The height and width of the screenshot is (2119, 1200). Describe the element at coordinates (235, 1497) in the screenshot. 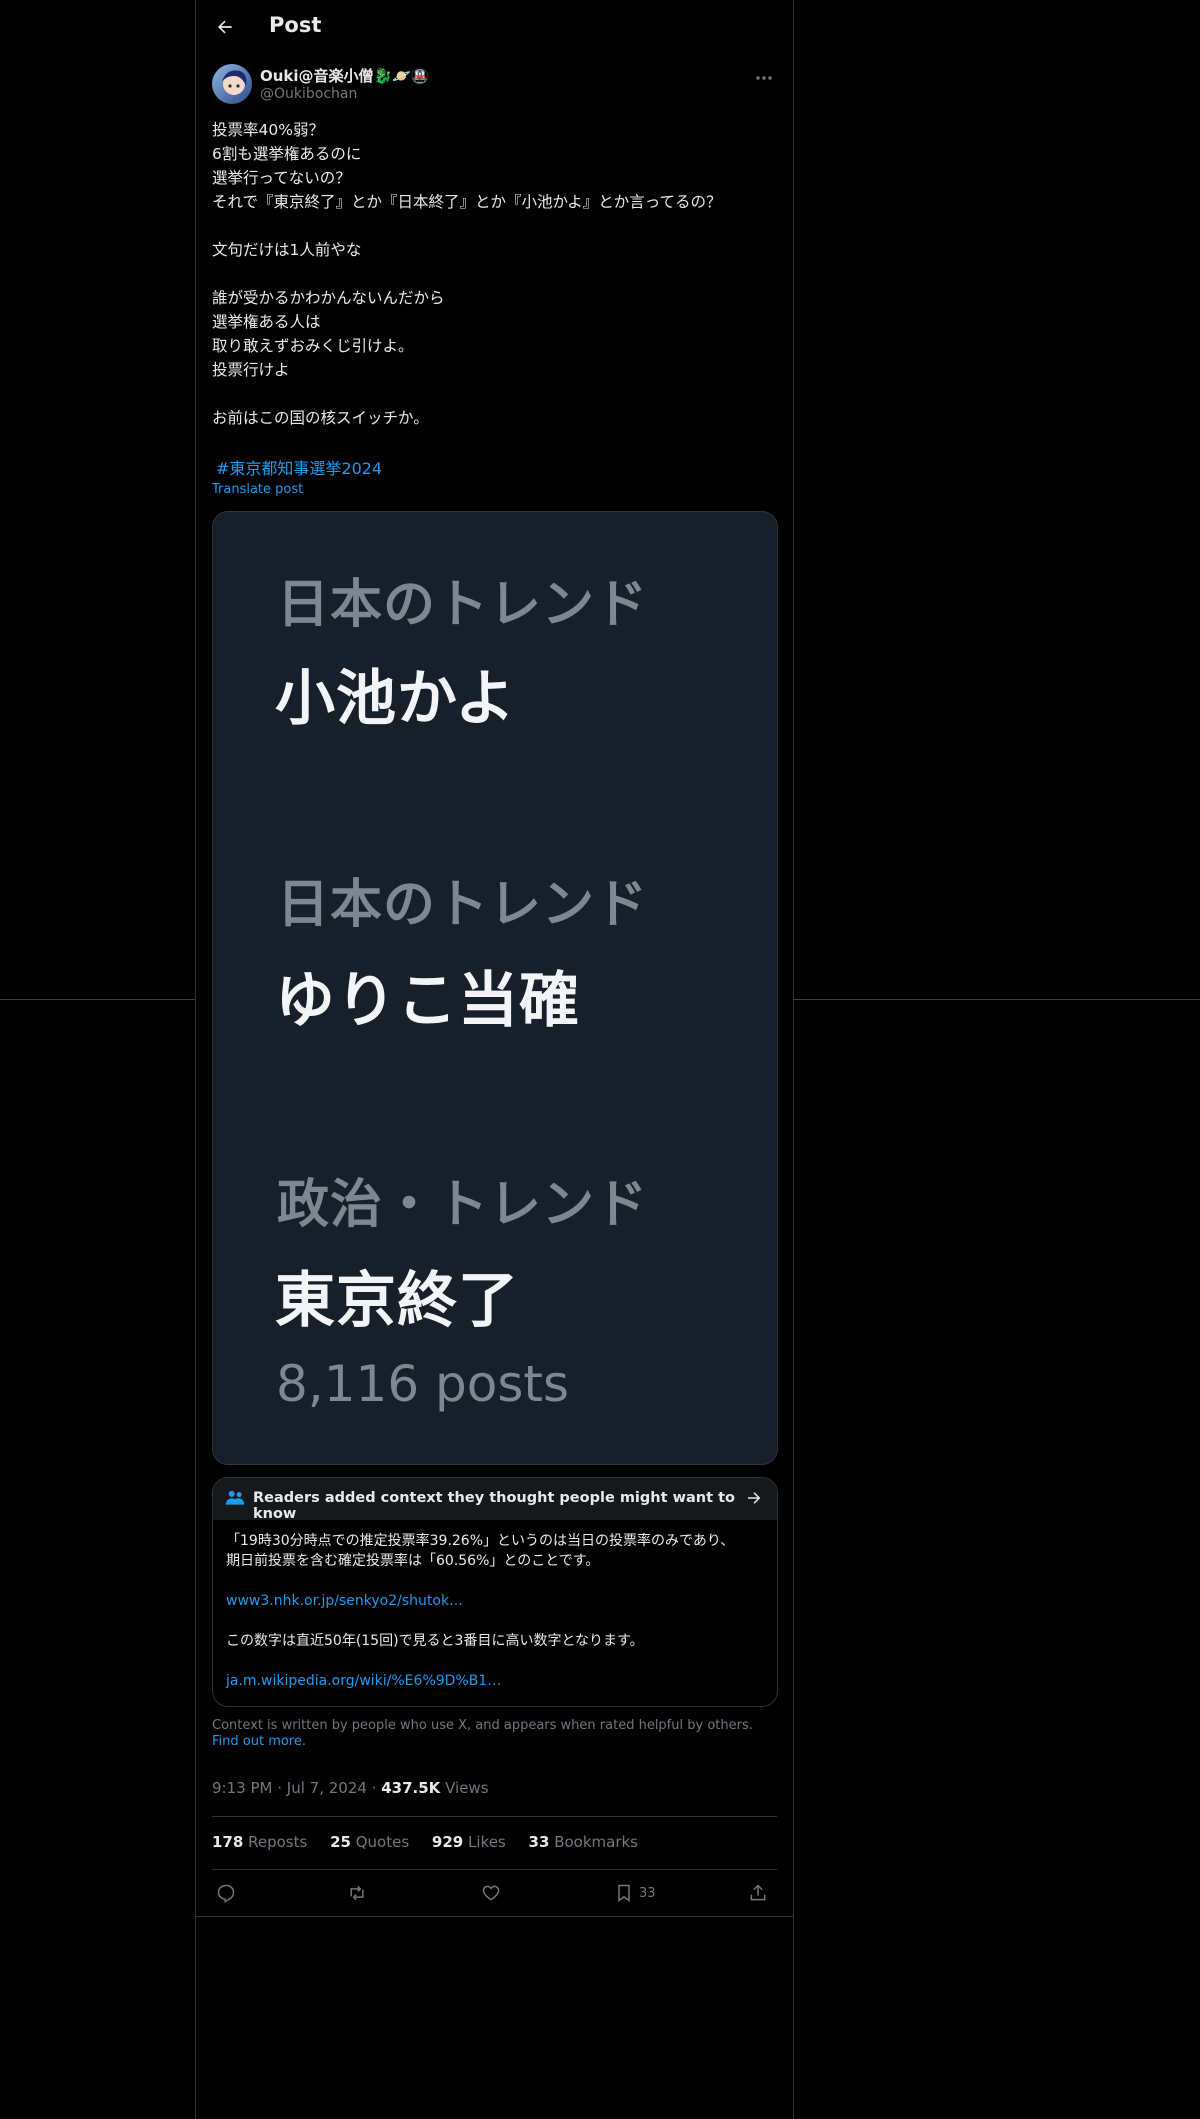

I see `people-icon` at that location.